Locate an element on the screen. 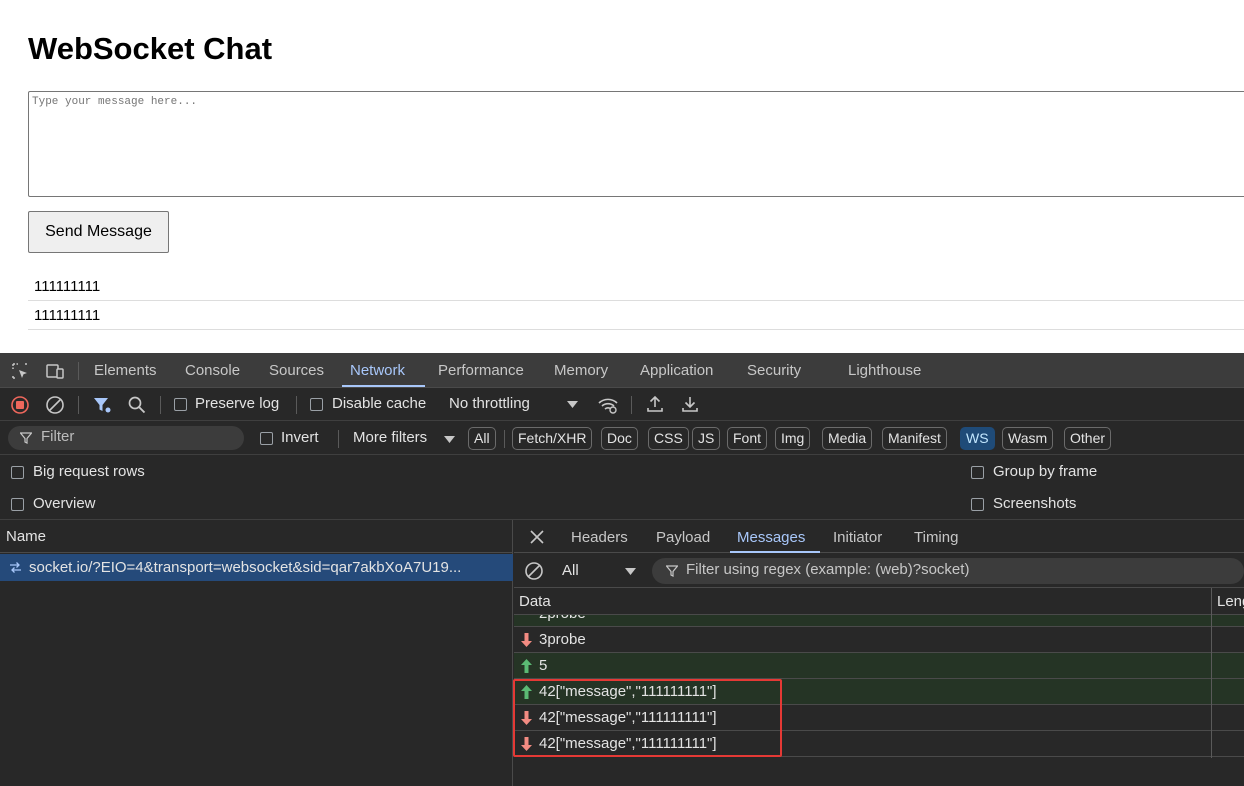  filter-chip-wasm: Wasm is located at coordinates (1028, 438).